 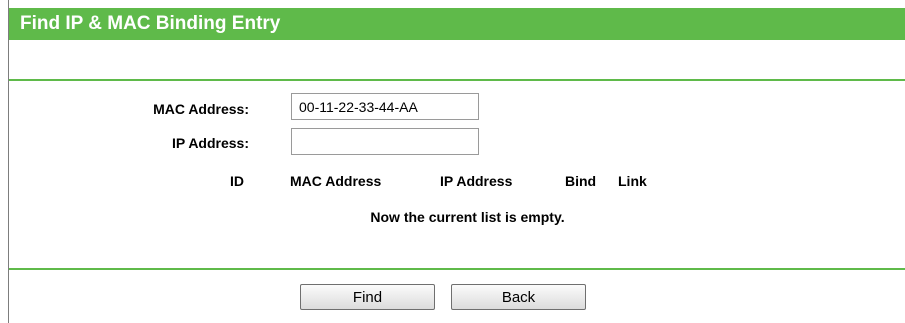 What do you see at coordinates (457, 269) in the screenshot?
I see `bottom-divider` at bounding box center [457, 269].